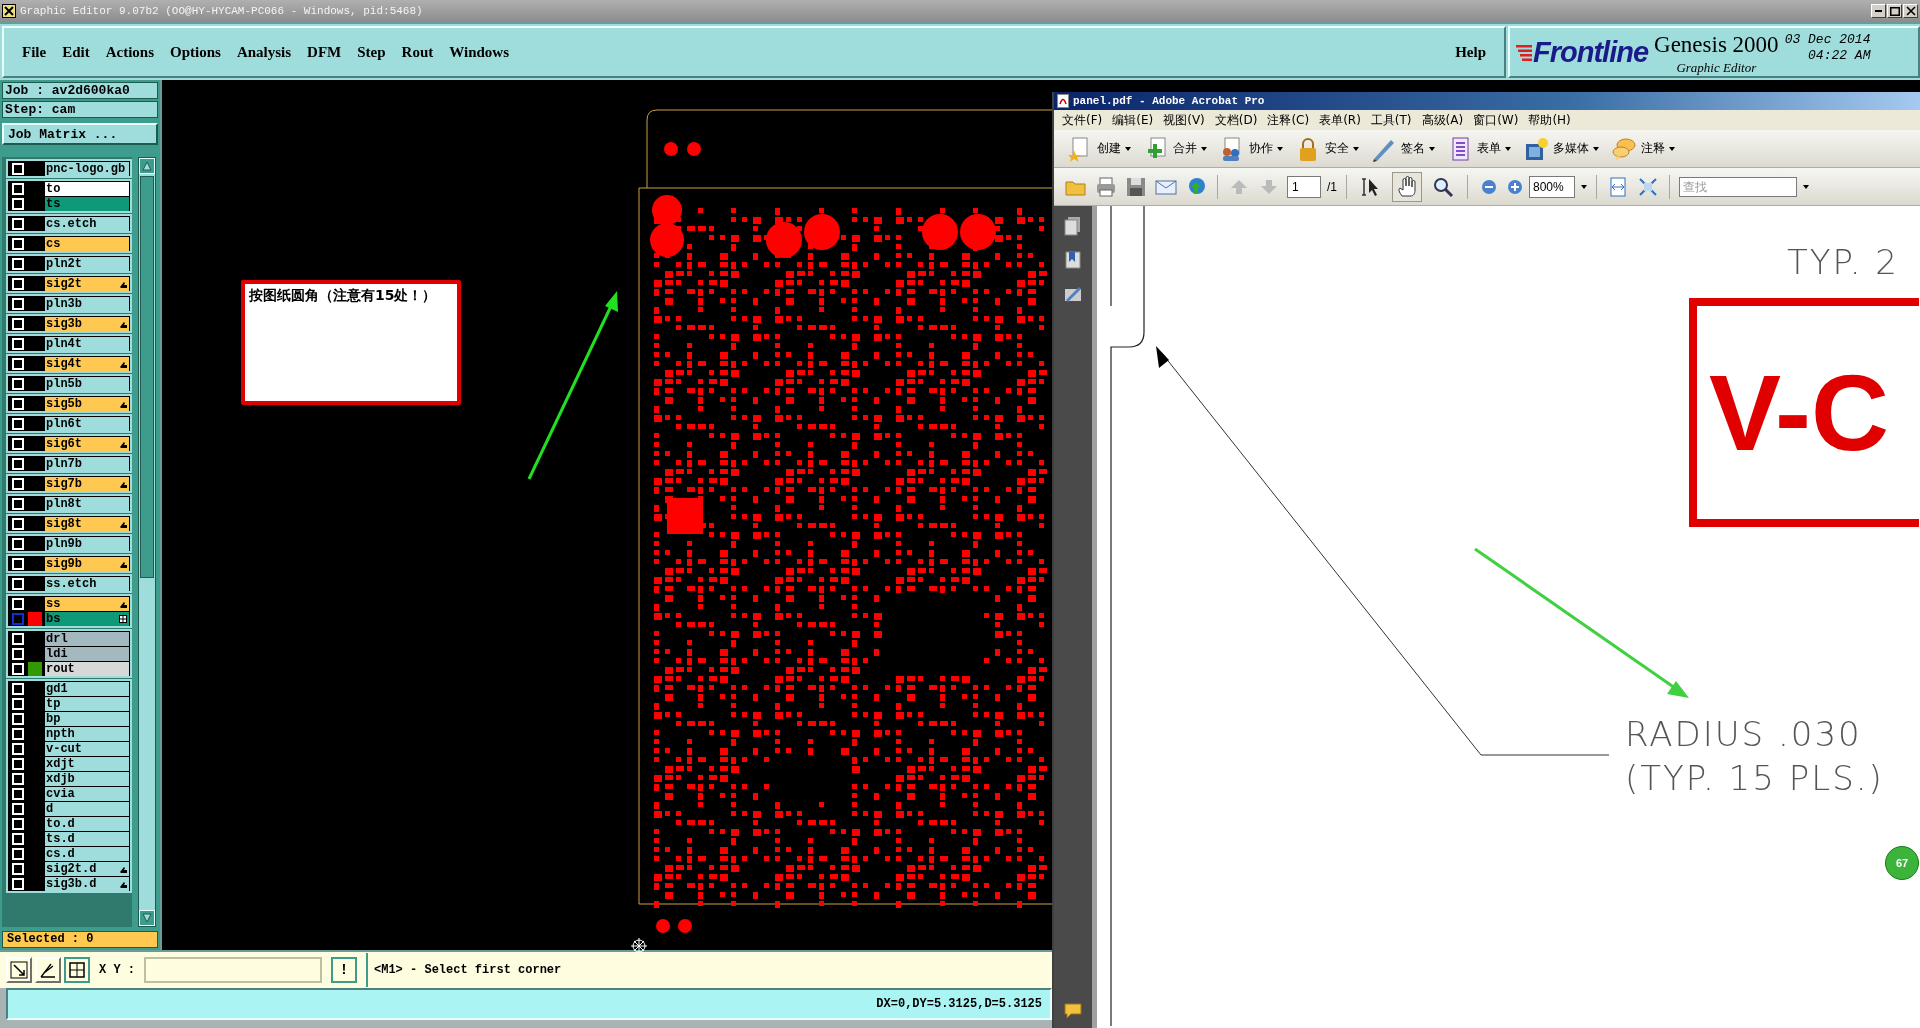 This screenshot has height=1028, width=1920. What do you see at coordinates (1332, 186) in the screenshot?
I see `page-total: /1` at bounding box center [1332, 186].